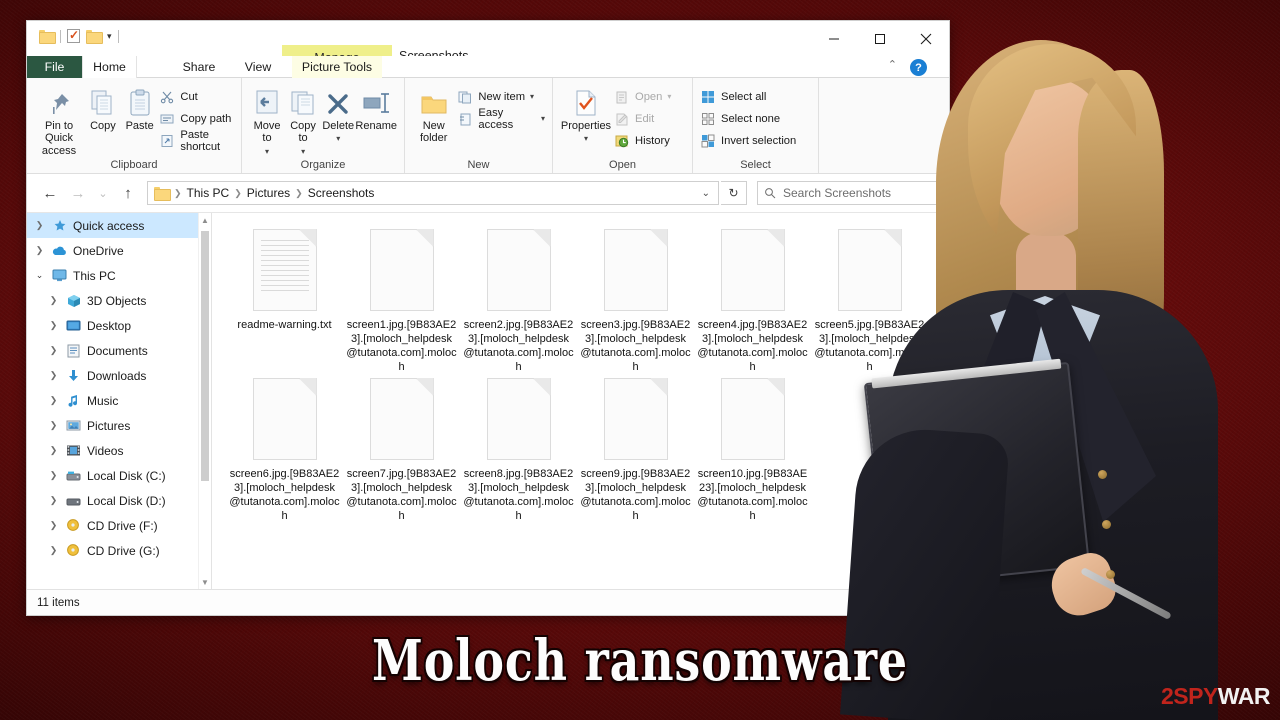 This screenshot has height=720, width=1280. I want to click on hard-disk-icon, so click(73, 501).